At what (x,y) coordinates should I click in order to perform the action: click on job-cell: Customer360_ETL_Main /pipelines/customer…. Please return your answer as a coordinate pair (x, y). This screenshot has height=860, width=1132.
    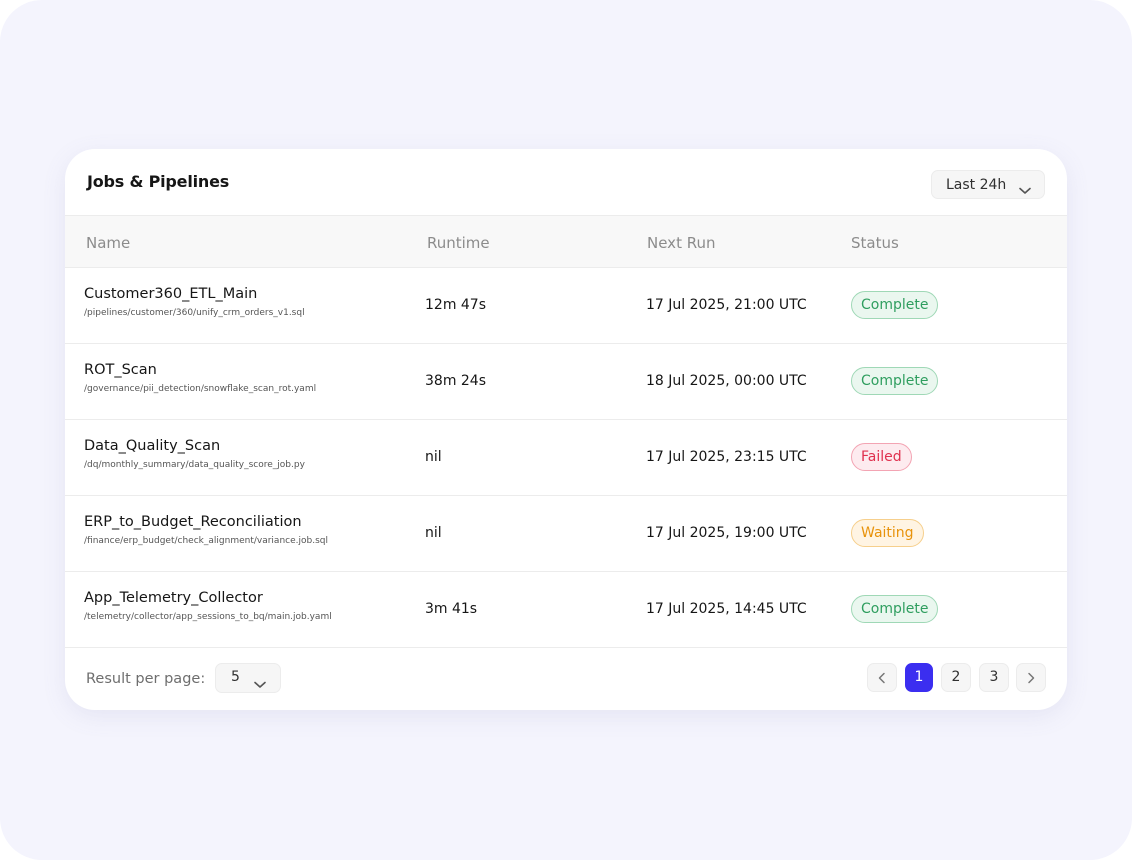
    Looking at the image, I should click on (194, 302).